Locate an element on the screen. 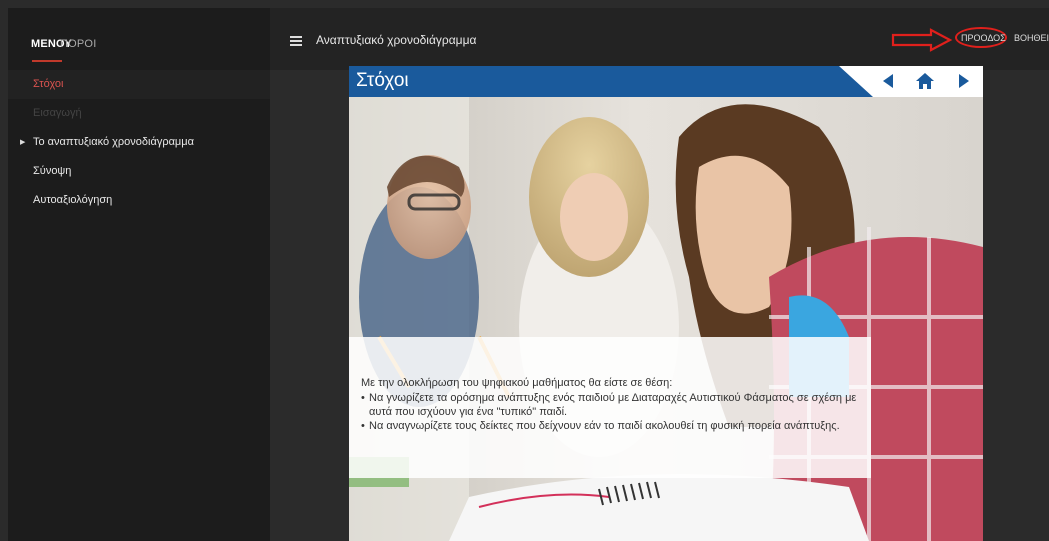  sidebar-item-self-assessment: Αυτοαξιολόγηση is located at coordinates (139, 200).